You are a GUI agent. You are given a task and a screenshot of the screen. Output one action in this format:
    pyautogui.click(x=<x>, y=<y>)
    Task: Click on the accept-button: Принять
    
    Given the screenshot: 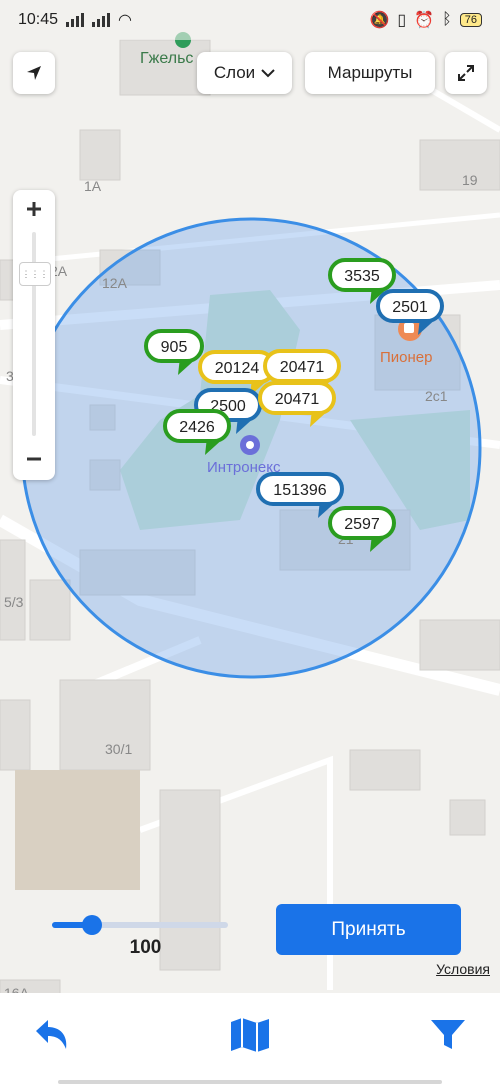 What is the action you would take?
    pyautogui.click(x=368, y=929)
    